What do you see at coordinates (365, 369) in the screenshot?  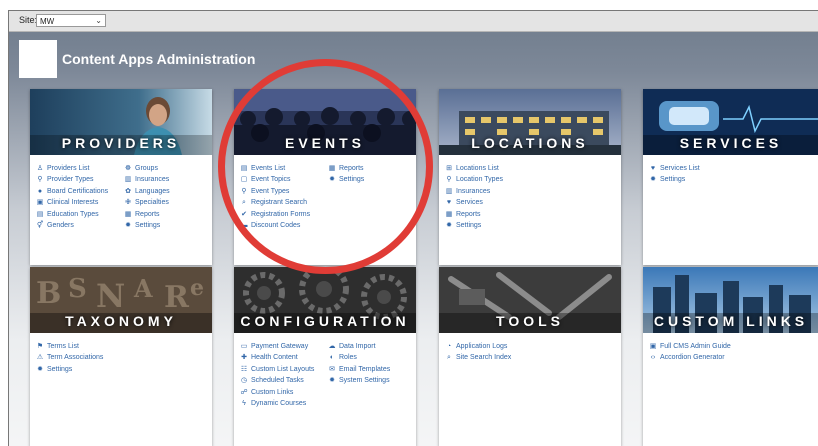 I see `link-label: Email Templates` at bounding box center [365, 369].